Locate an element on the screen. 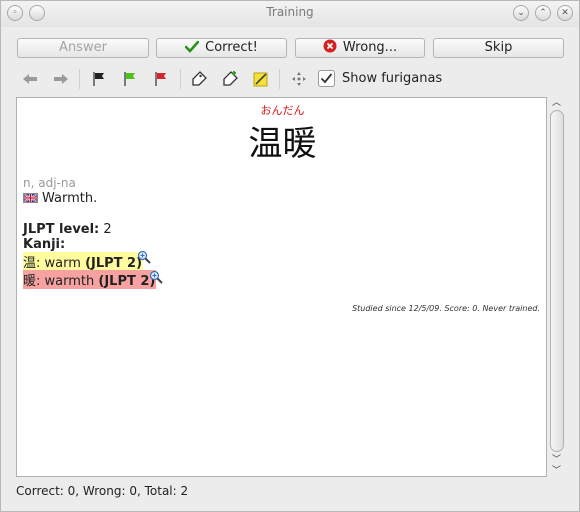  flag-black-icon is located at coordinates (99, 79).